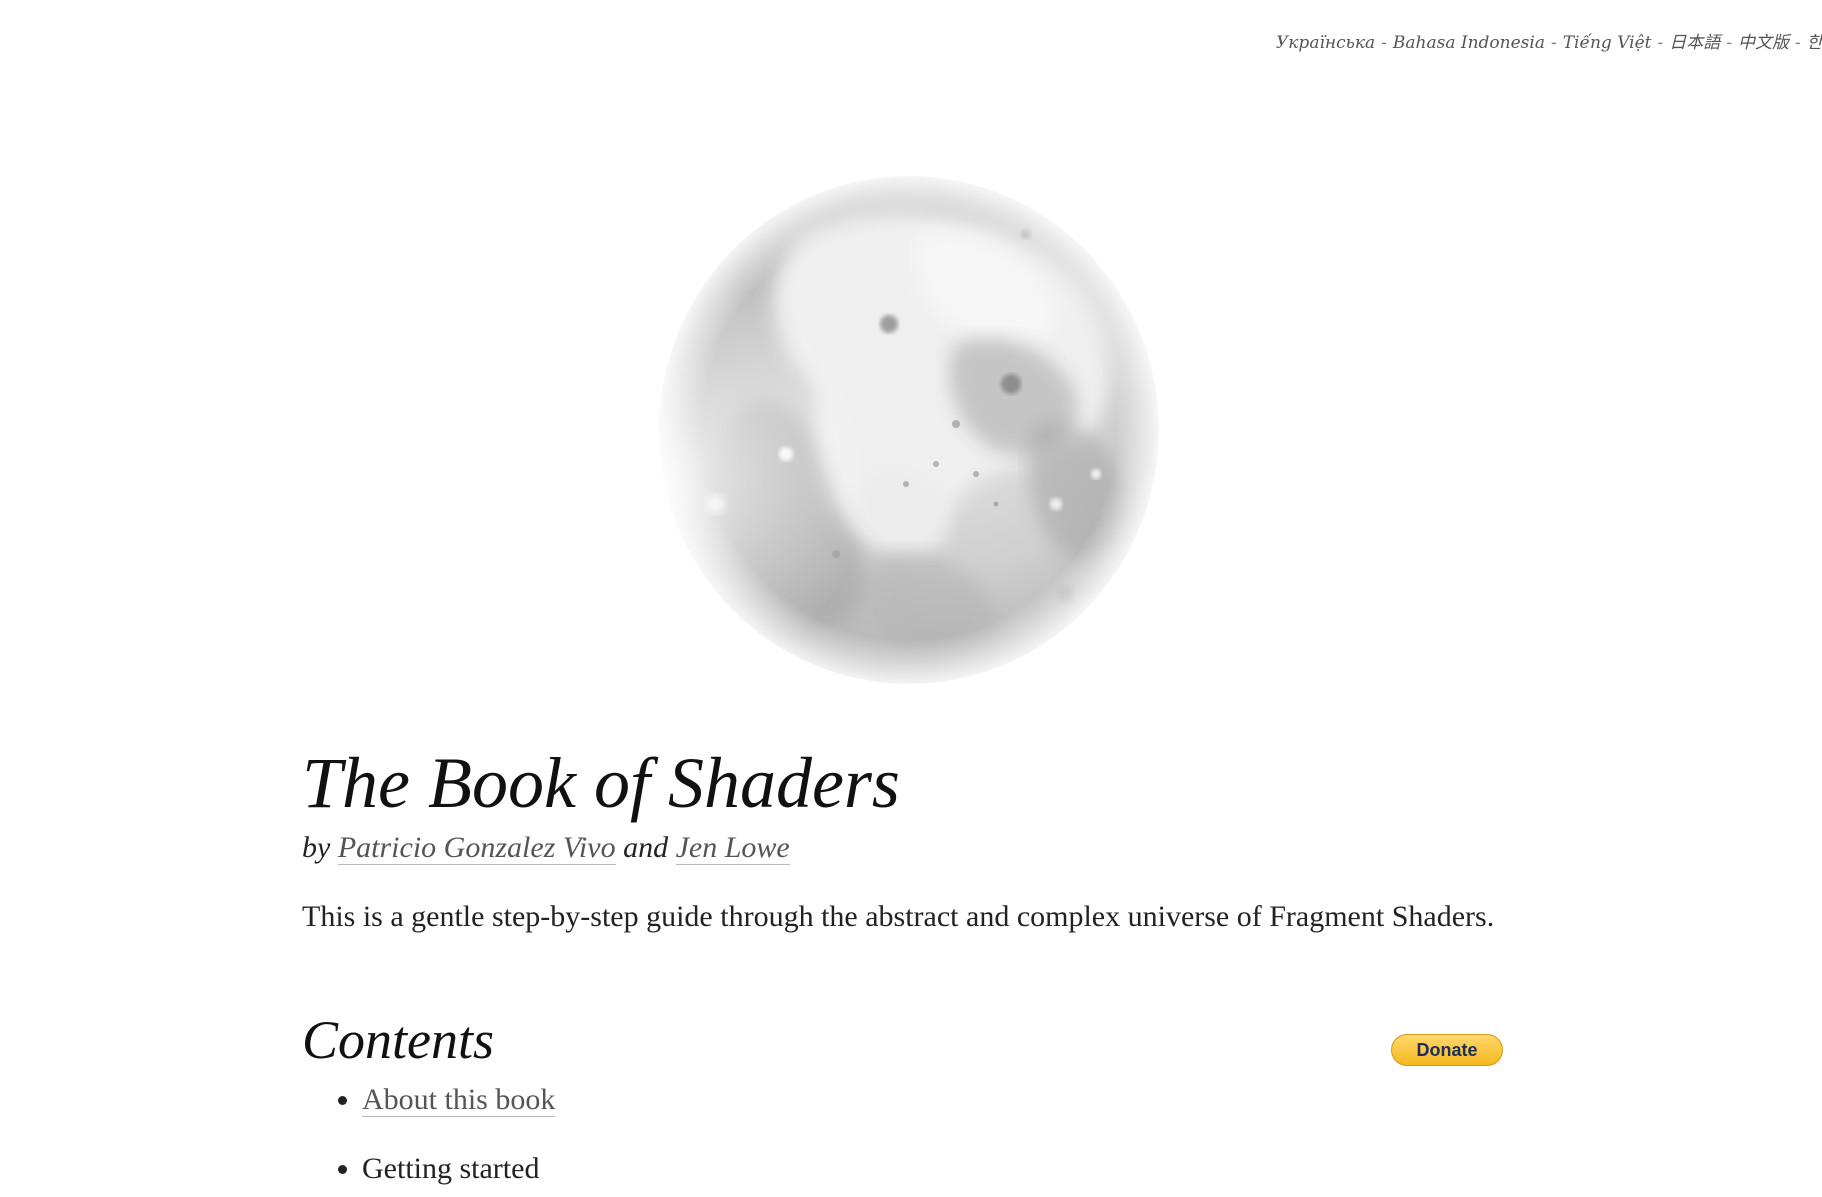 Image resolution: width=1822 pixels, height=1197 pixels. What do you see at coordinates (1607, 43) in the screenshot?
I see `language-link-vietnamese: Tiếng Việt` at bounding box center [1607, 43].